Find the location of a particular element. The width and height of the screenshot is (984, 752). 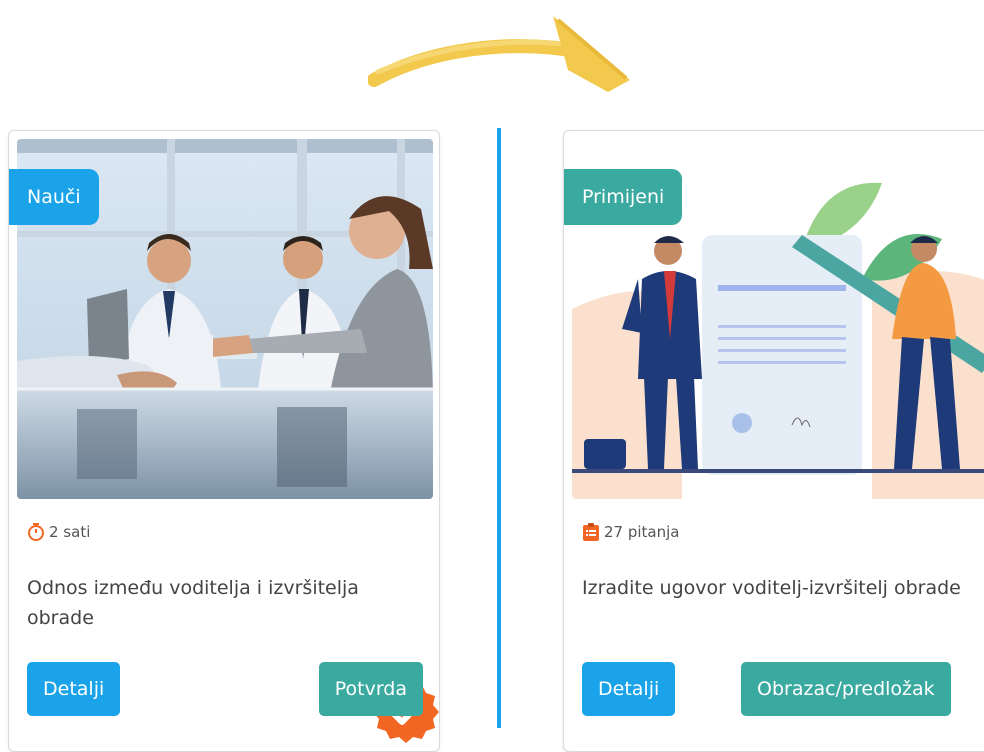

vertical-divider is located at coordinates (499, 428).